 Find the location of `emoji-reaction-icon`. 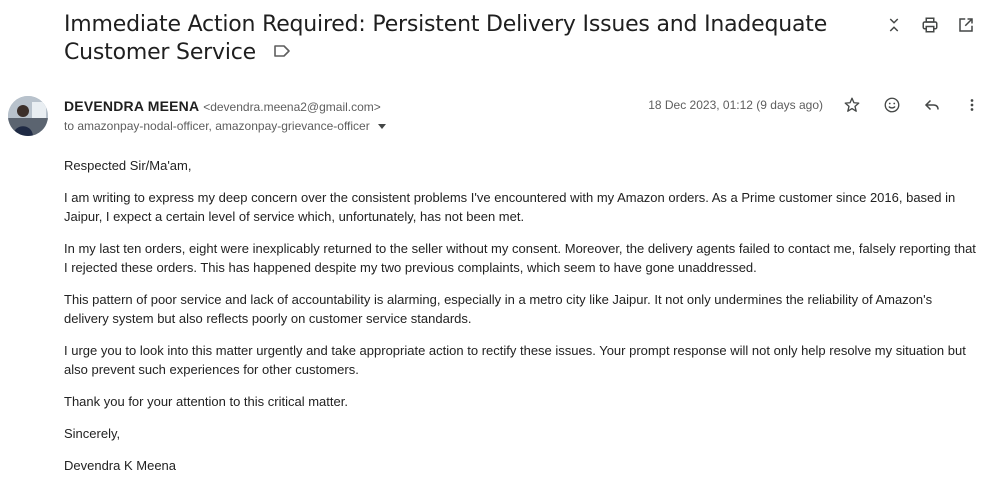

emoji-reaction-icon is located at coordinates (892, 105).